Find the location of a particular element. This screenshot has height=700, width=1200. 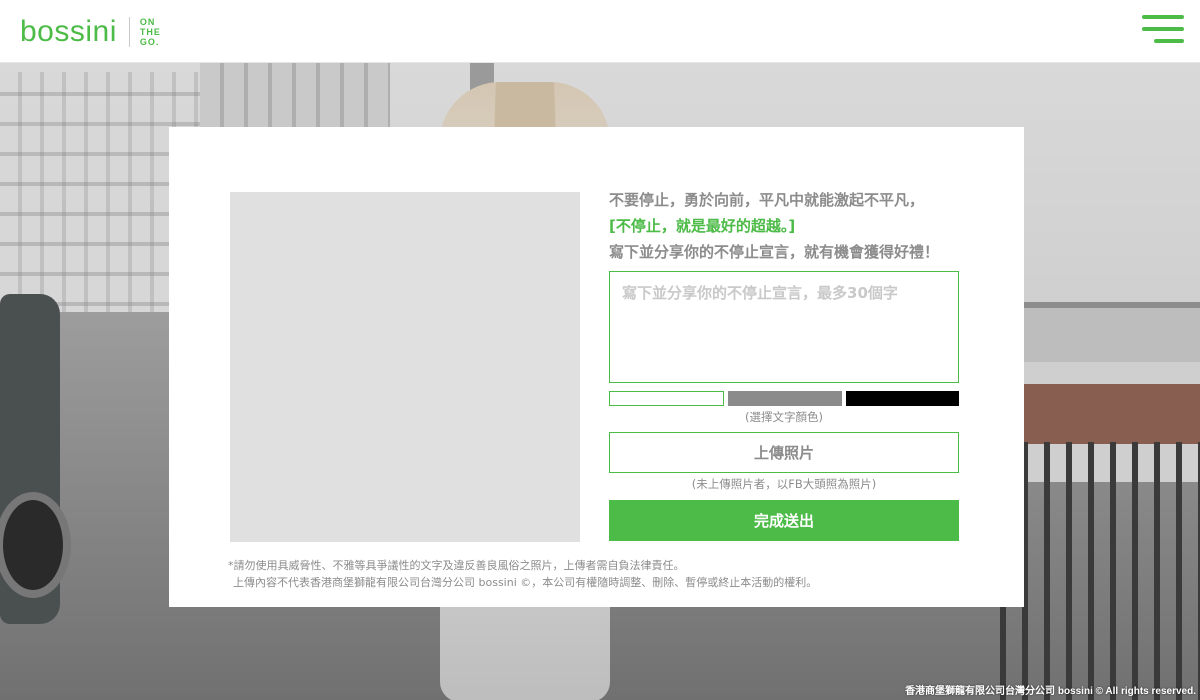

logo-wordmark: bossini is located at coordinates (68, 31).